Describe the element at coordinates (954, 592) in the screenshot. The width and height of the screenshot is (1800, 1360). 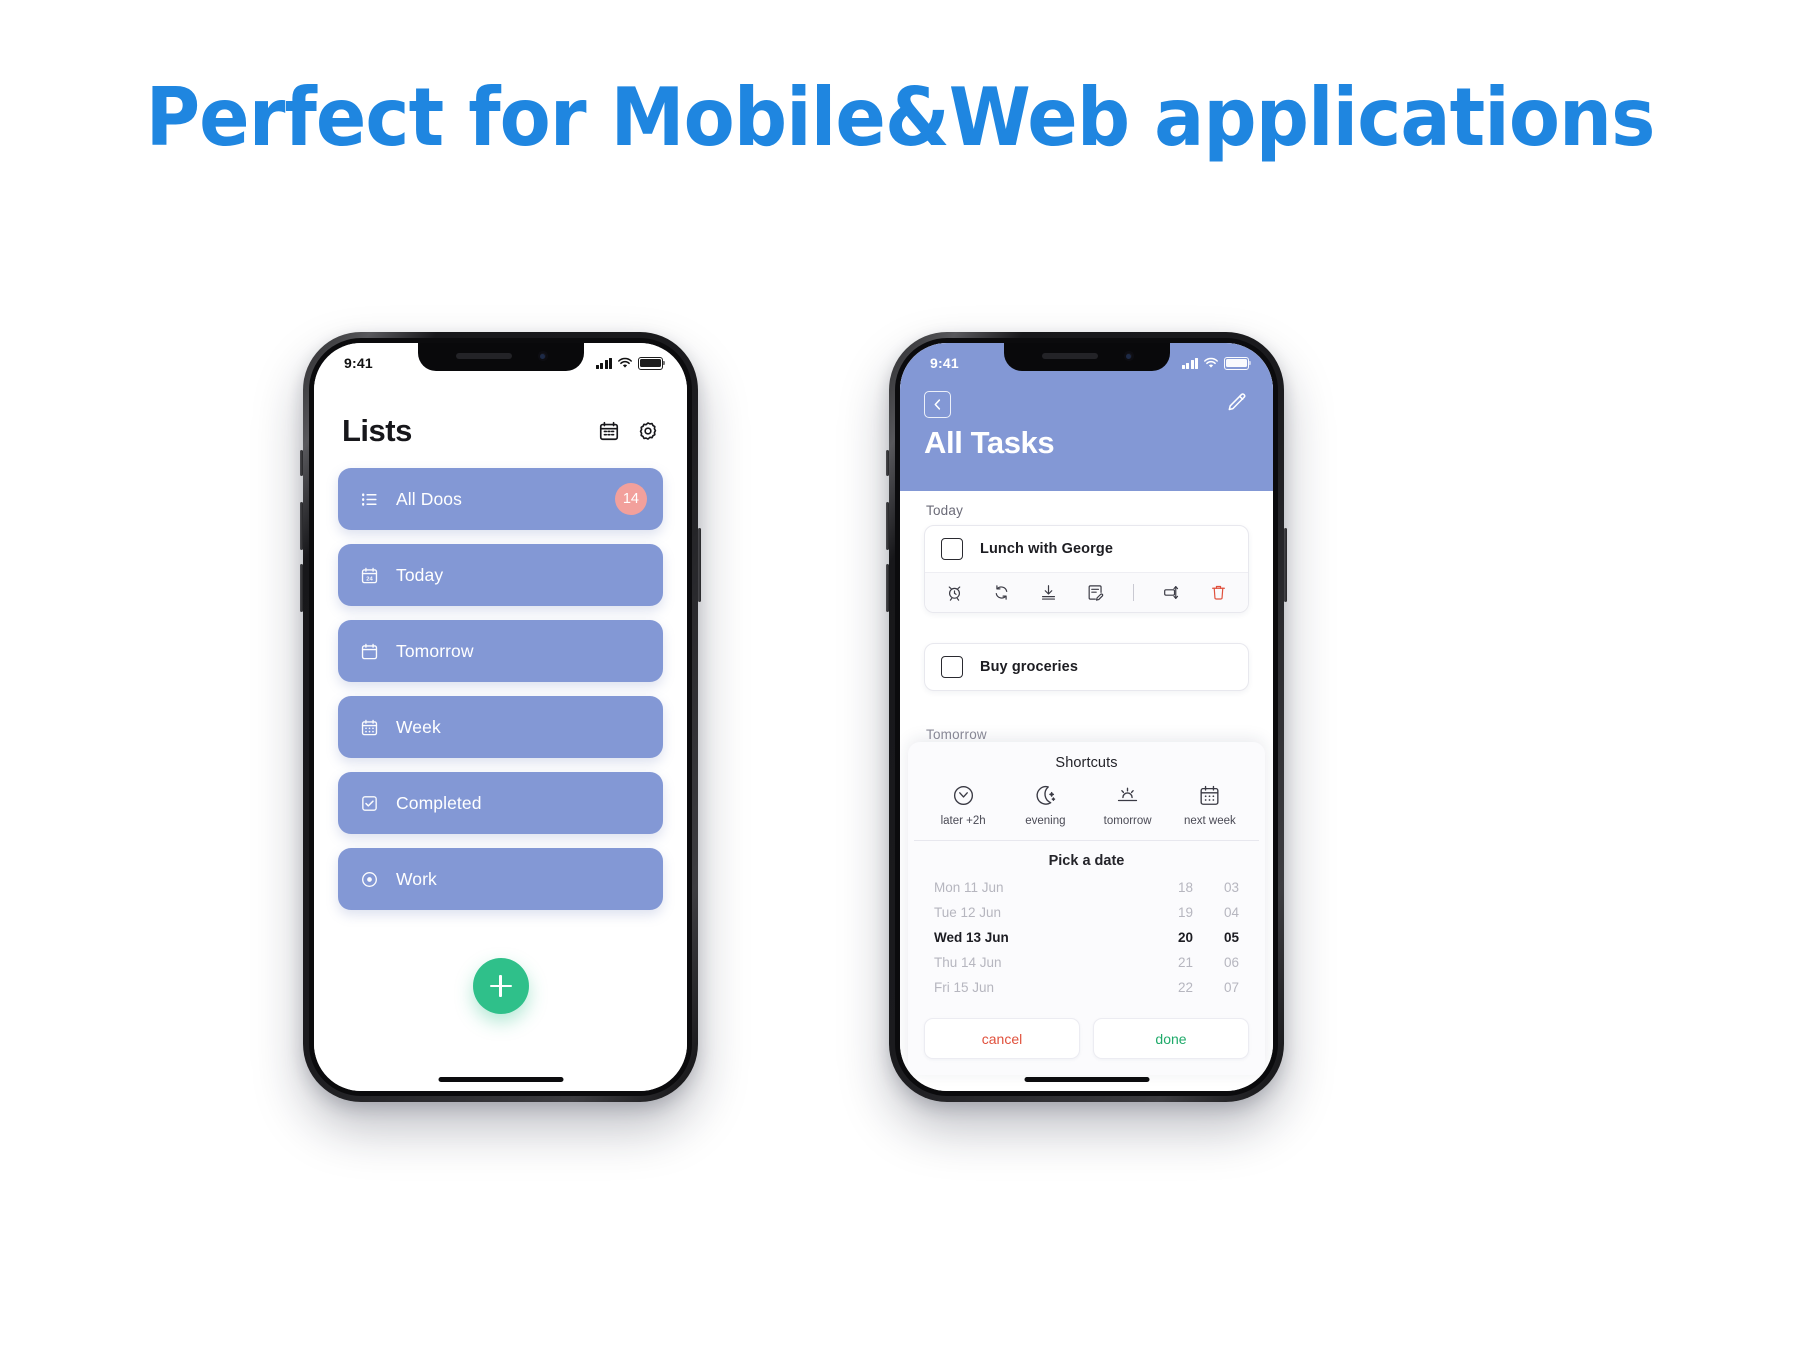
I see `alarm-icon` at that location.